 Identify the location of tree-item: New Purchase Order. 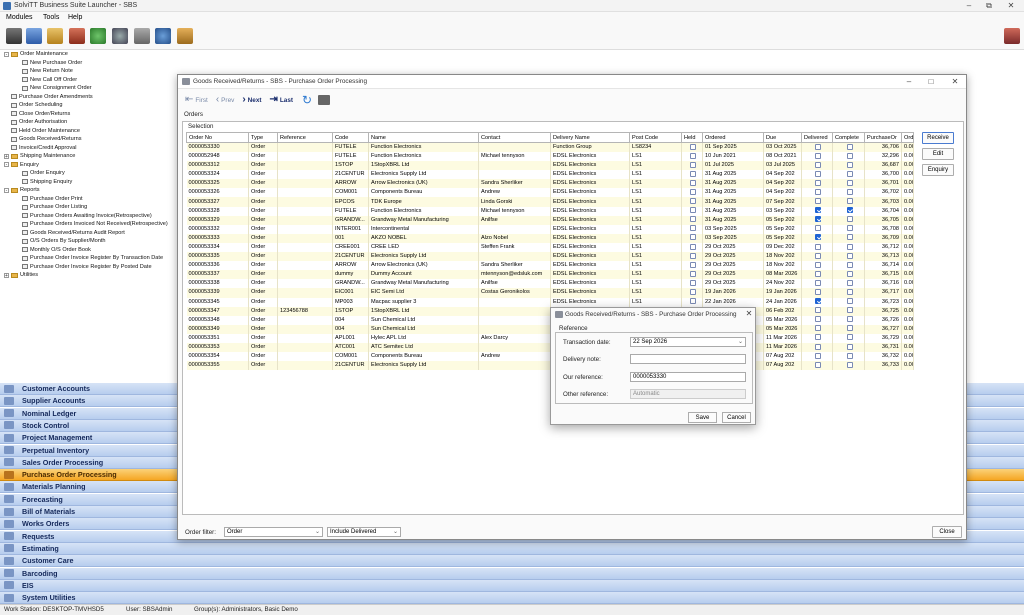
(52, 63).